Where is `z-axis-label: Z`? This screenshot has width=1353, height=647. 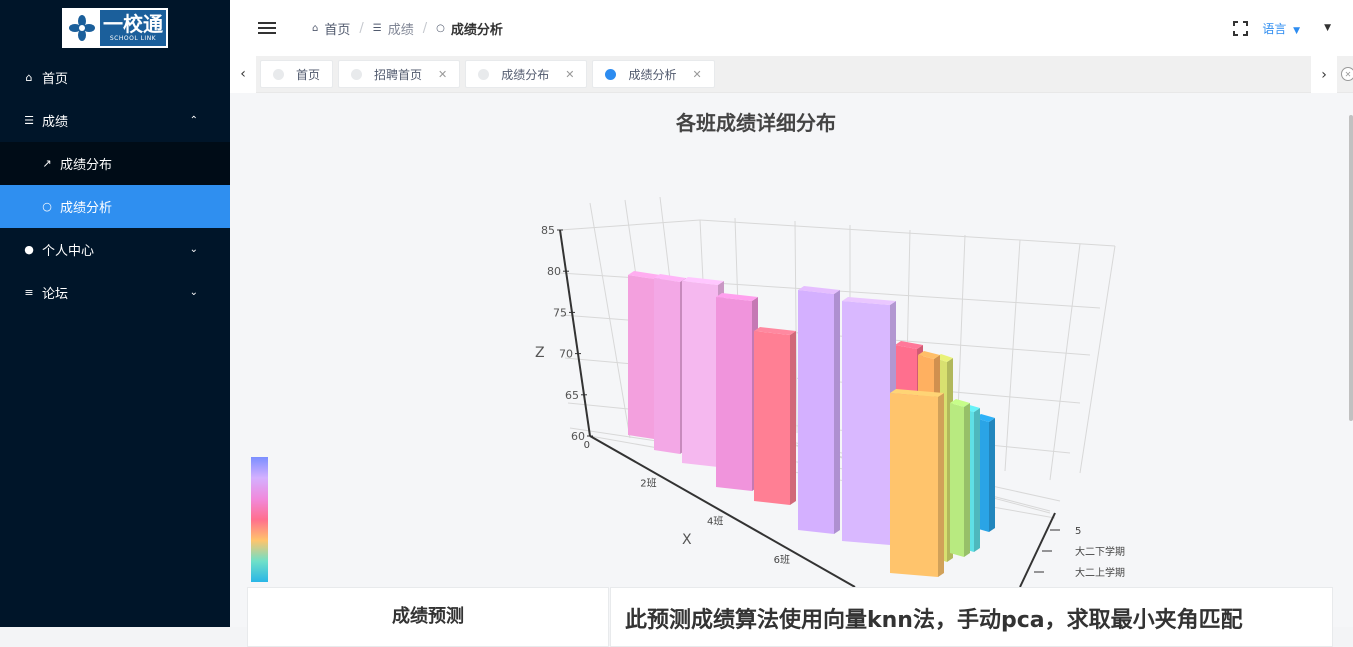
z-axis-label: Z is located at coordinates (540, 353).